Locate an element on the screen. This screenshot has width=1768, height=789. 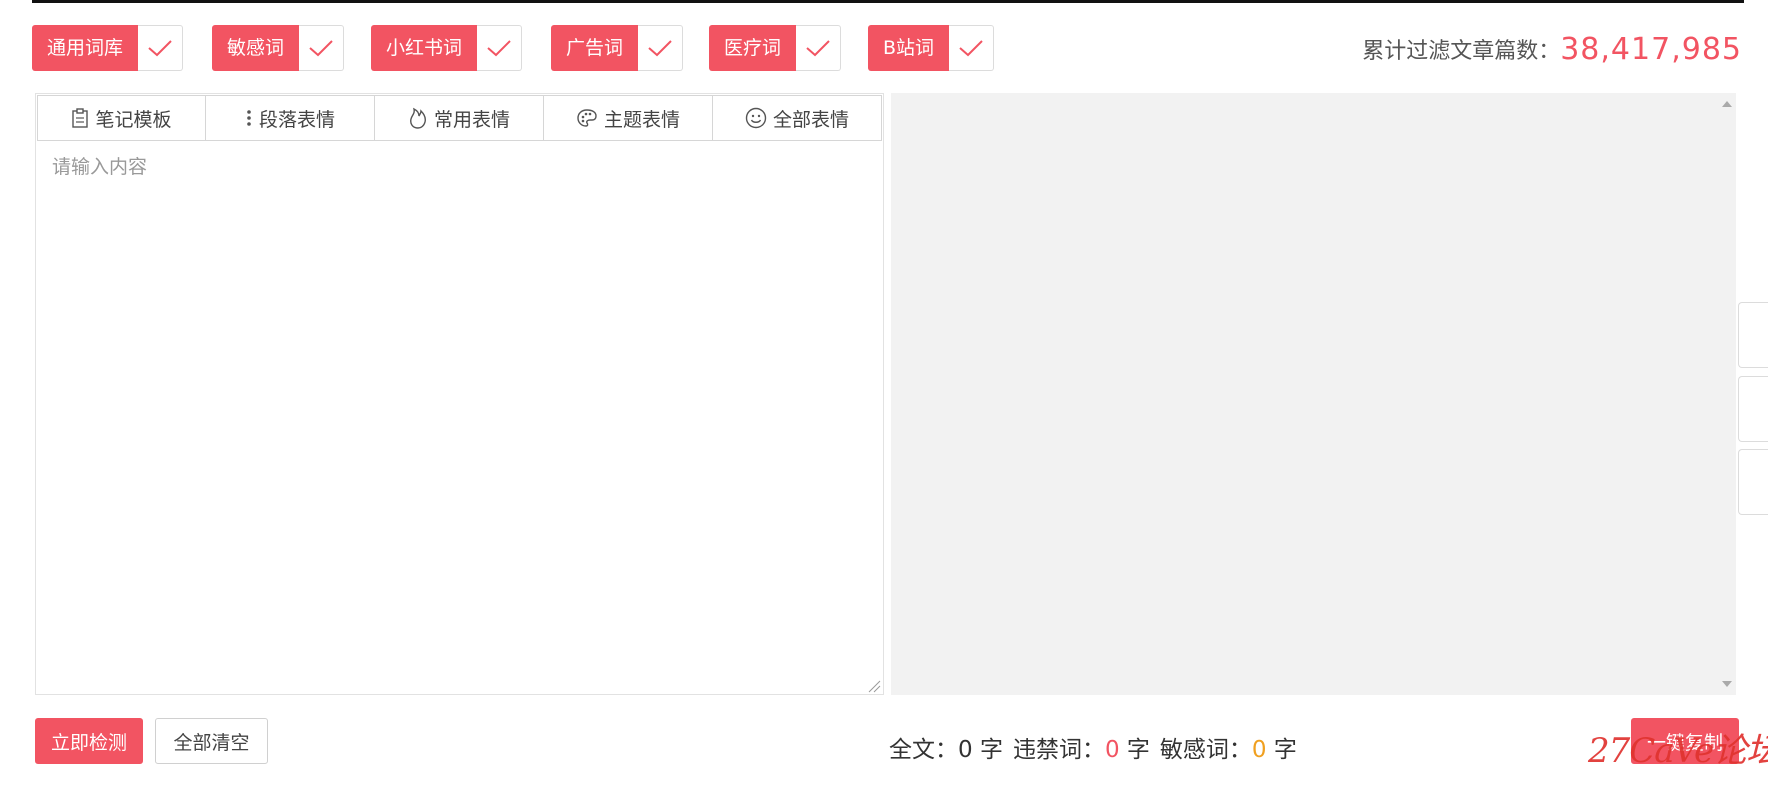
resize-grip-icon is located at coordinates (874, 685).